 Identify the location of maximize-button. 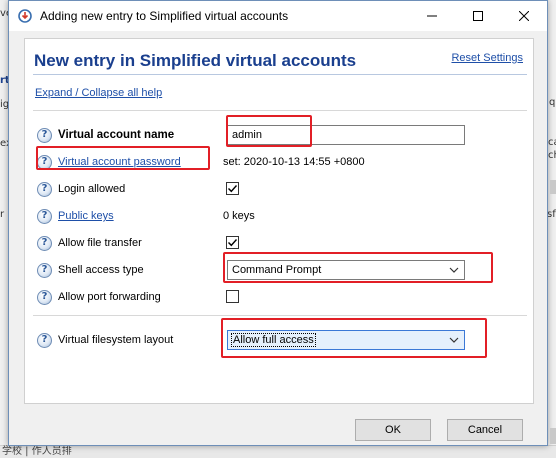
(478, 16).